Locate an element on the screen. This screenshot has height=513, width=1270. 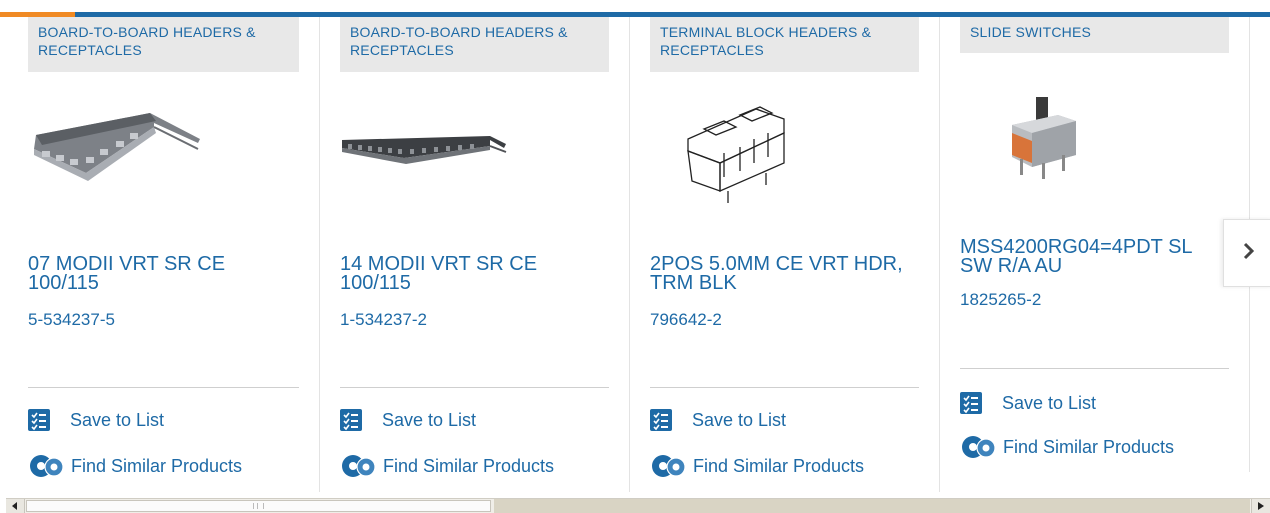
carousel-next-button is located at coordinates (1246, 253).